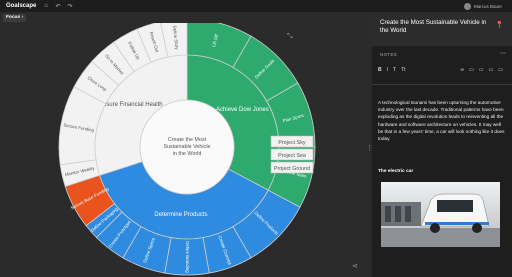  I want to click on focus-button: Focus ›, so click(15, 17).